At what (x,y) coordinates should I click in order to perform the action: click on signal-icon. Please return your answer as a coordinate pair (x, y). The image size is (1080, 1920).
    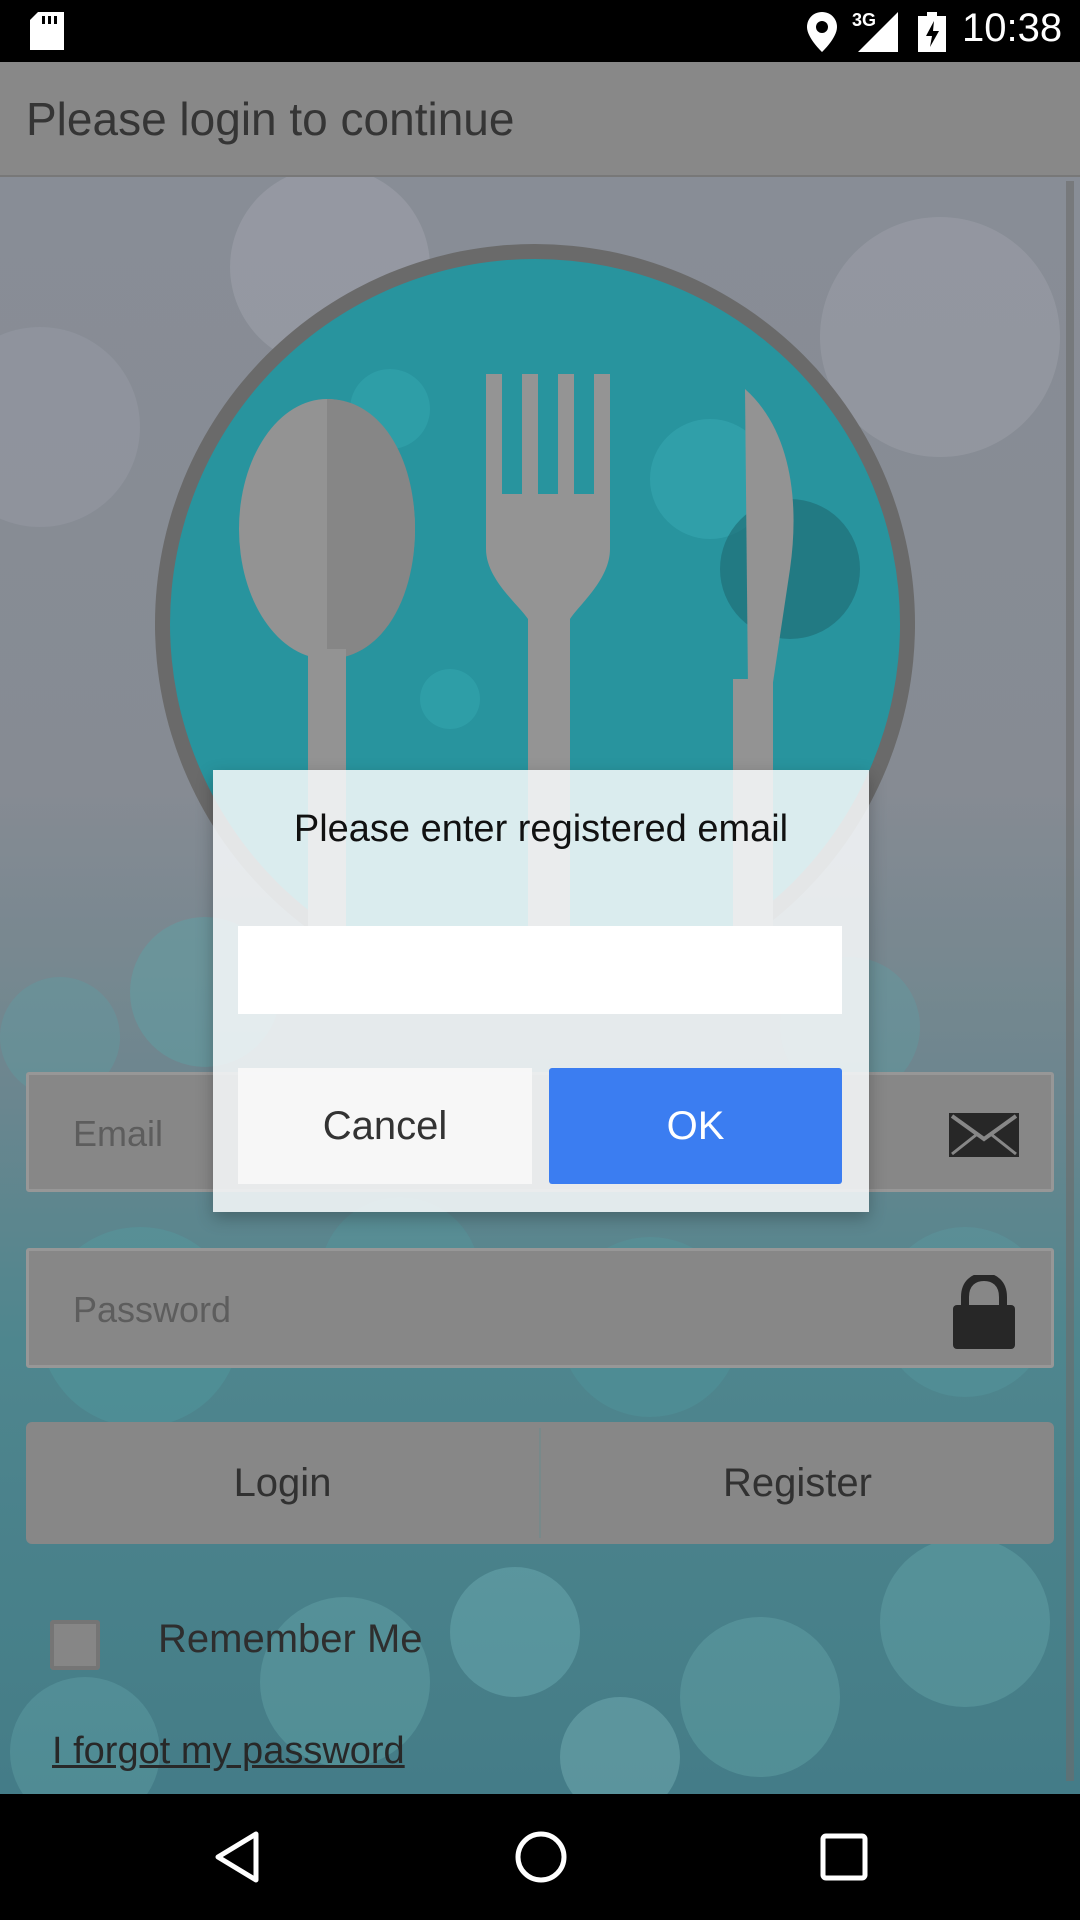
    Looking at the image, I should click on (878, 32).